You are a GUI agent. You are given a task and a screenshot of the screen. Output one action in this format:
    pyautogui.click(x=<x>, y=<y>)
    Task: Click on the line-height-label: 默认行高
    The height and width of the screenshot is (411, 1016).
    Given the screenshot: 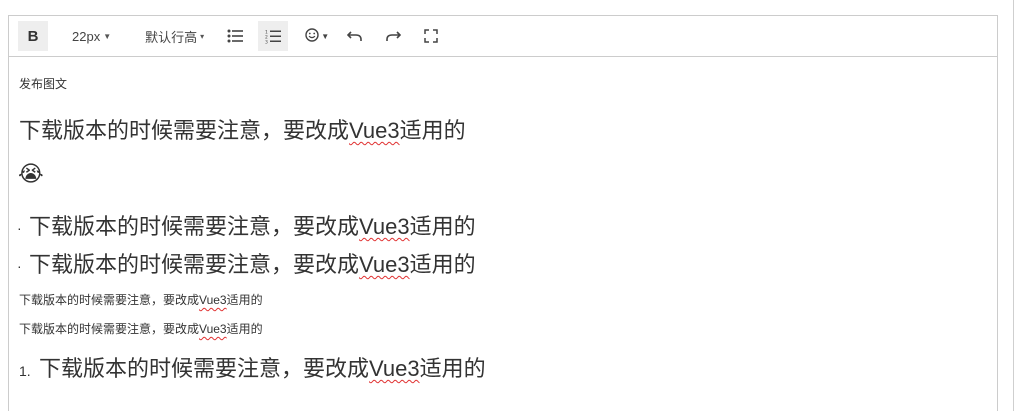 What is the action you would take?
    pyautogui.click(x=171, y=37)
    